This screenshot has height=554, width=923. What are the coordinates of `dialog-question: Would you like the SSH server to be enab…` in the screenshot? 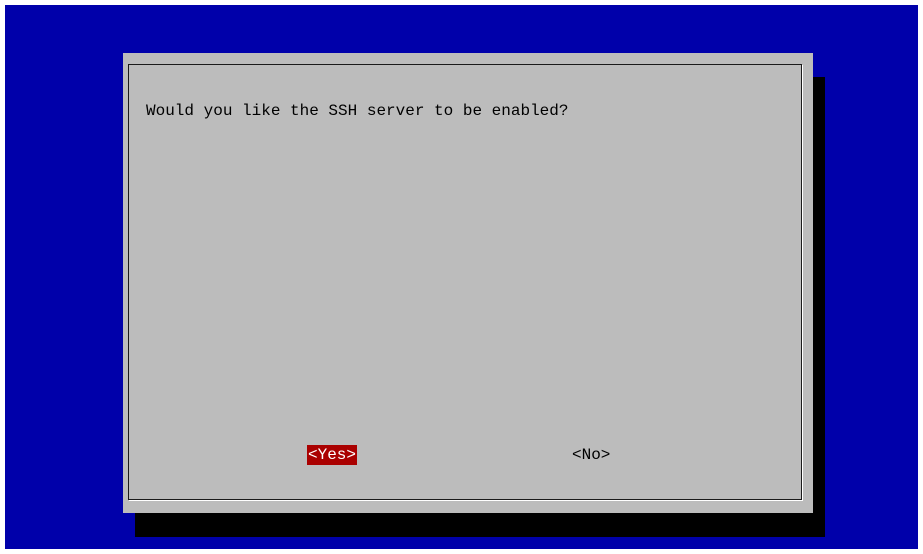 It's located at (357, 111).